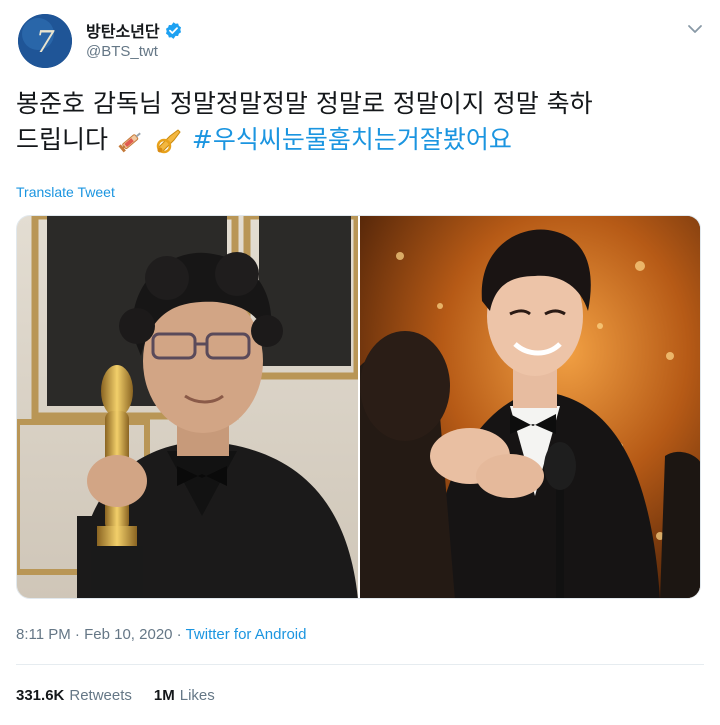  Describe the element at coordinates (128, 634) in the screenshot. I see `tweet-date: Feb 10, 2020` at that location.